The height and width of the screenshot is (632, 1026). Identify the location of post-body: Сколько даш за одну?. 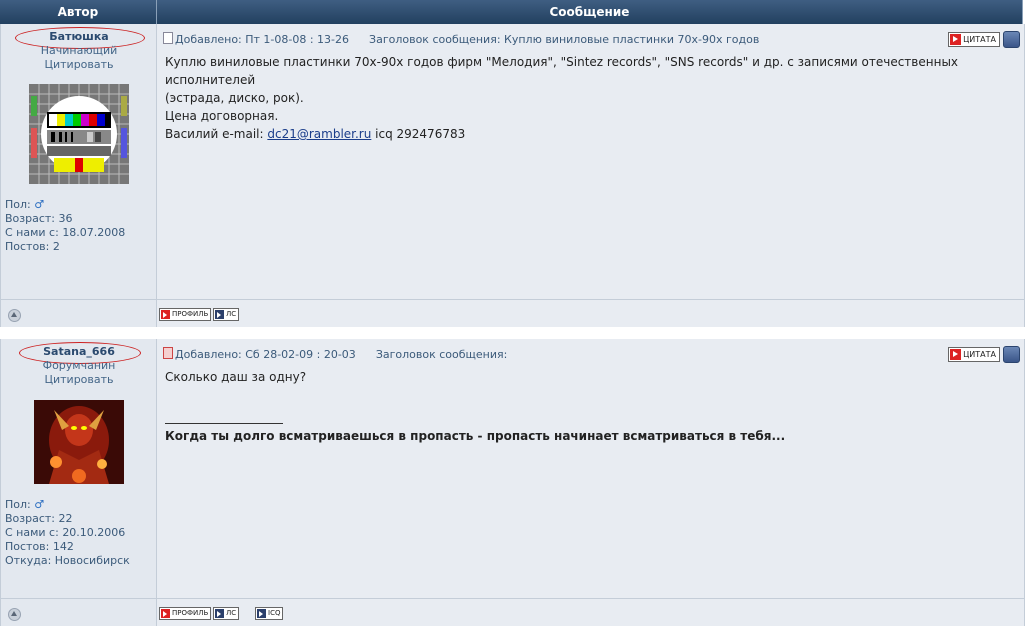
(235, 377).